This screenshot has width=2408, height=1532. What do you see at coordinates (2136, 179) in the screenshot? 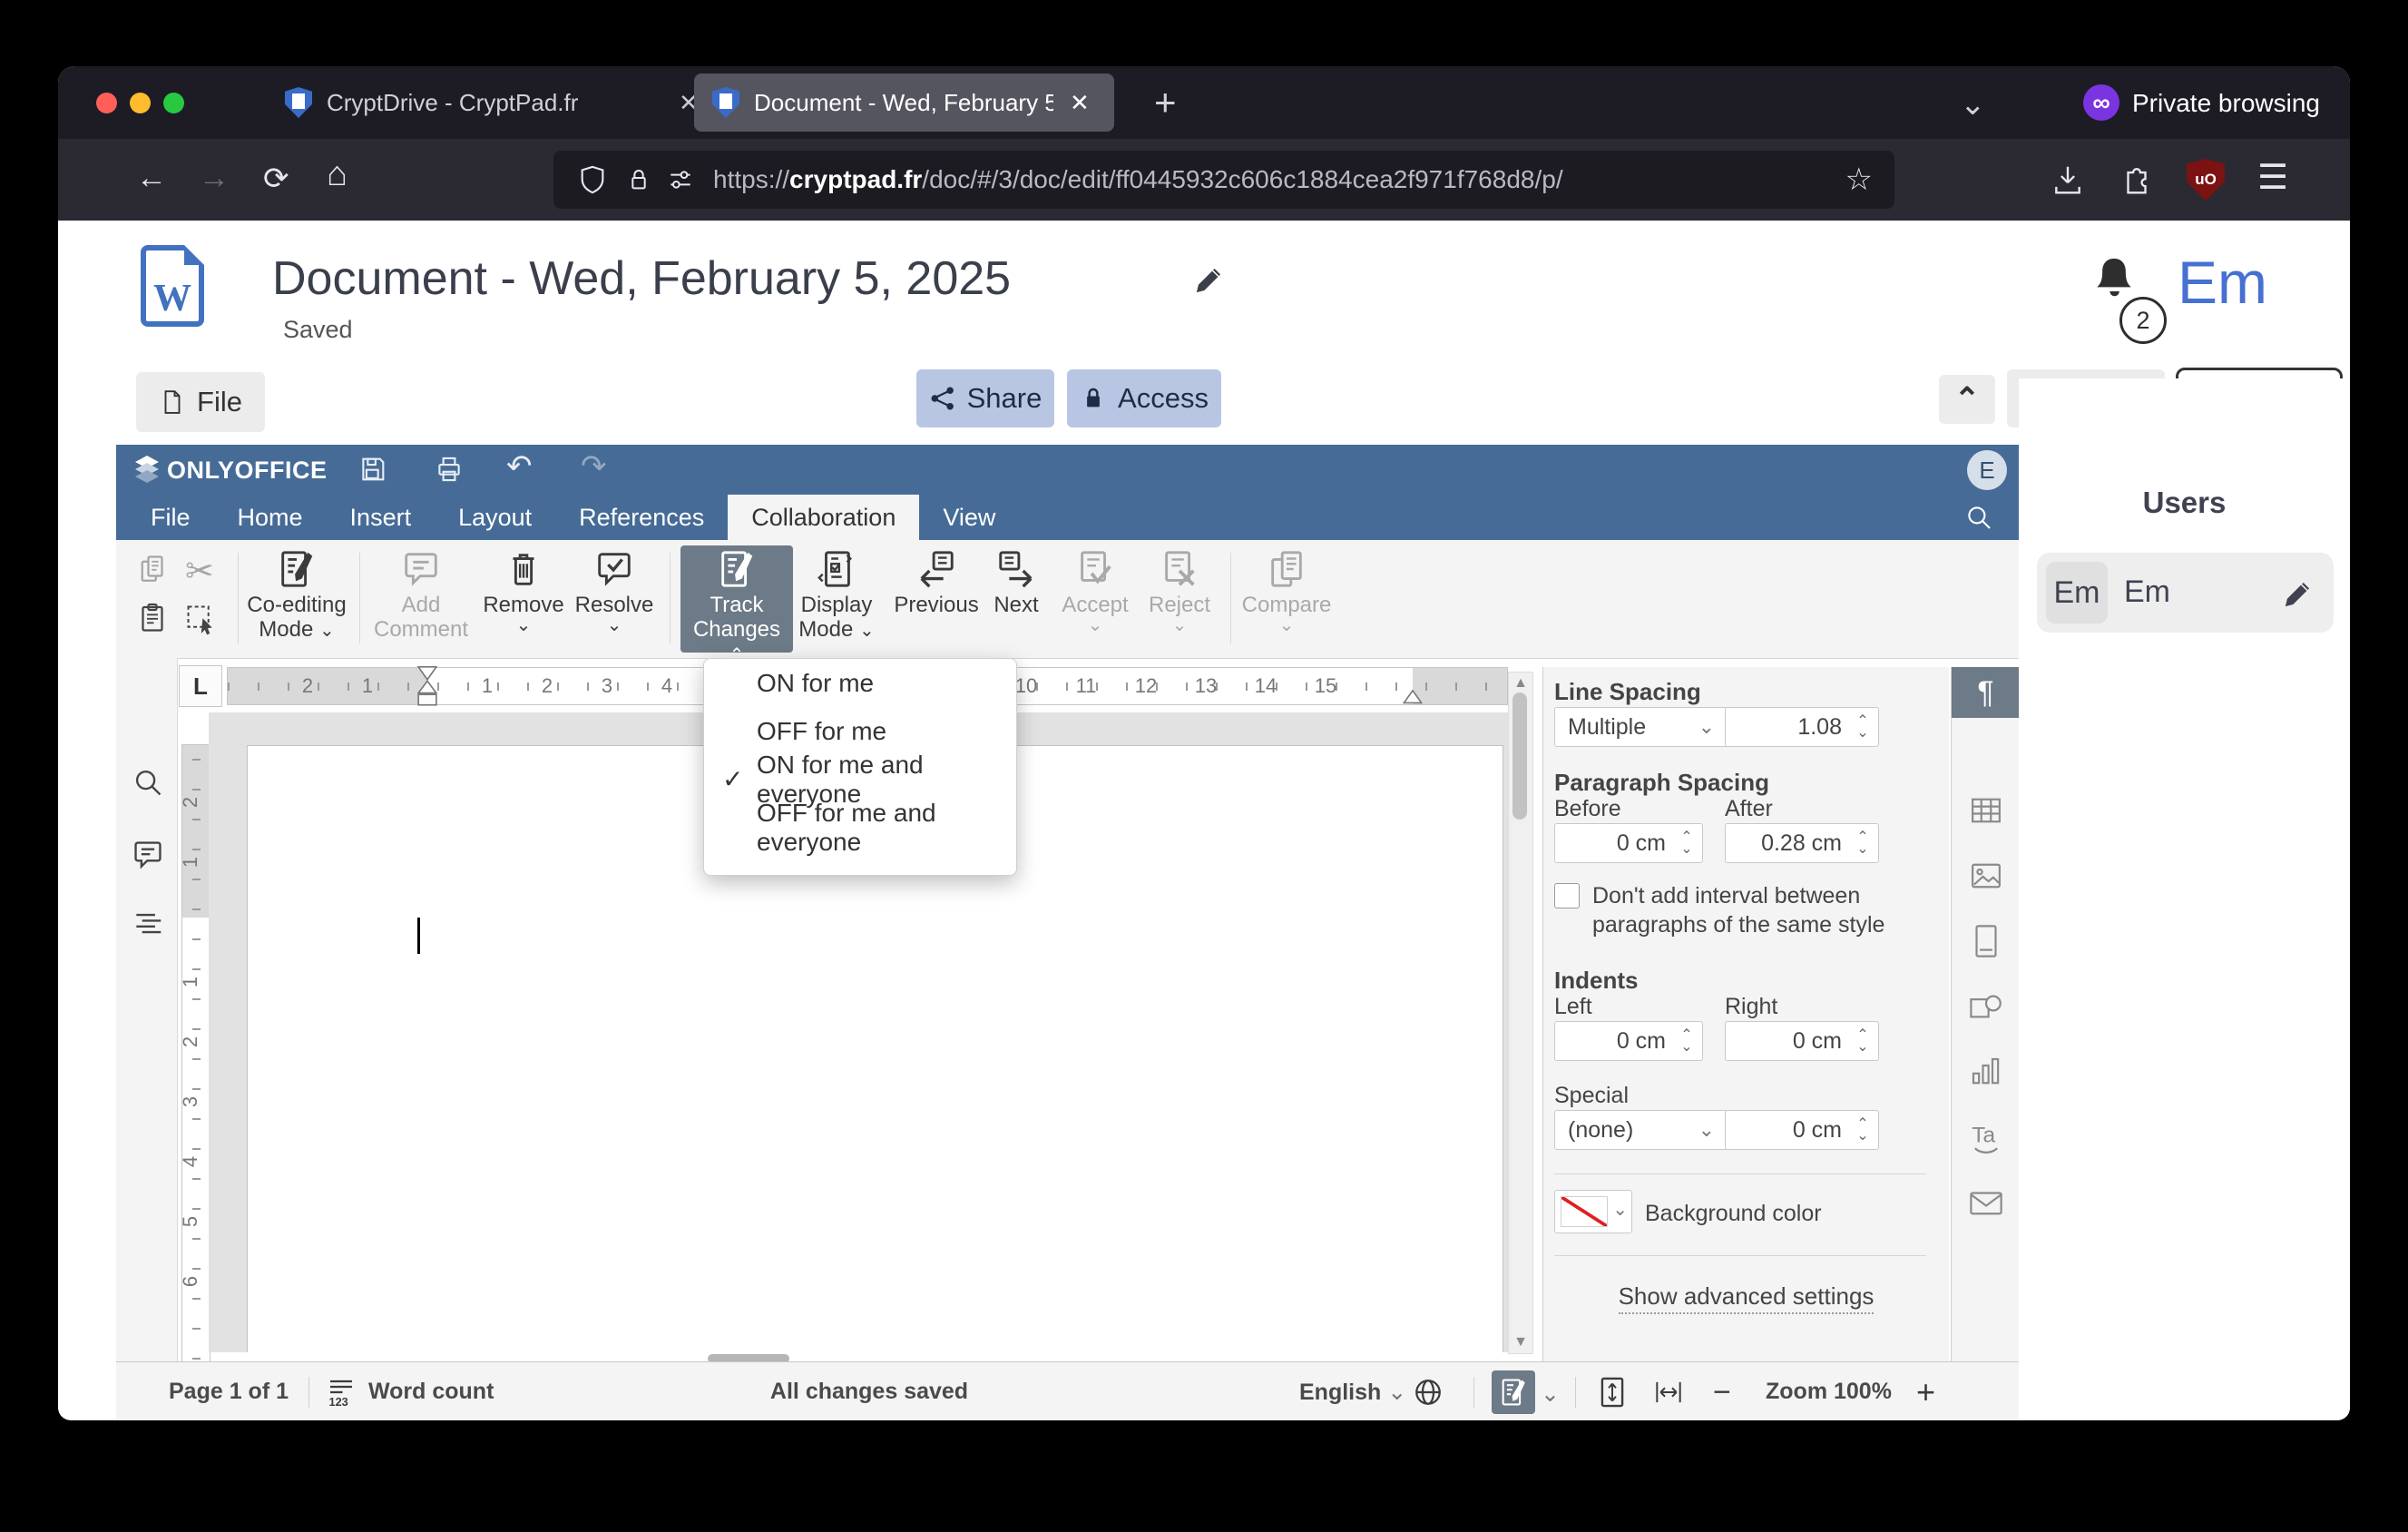
I see `extensions-puzzle-icon` at bounding box center [2136, 179].